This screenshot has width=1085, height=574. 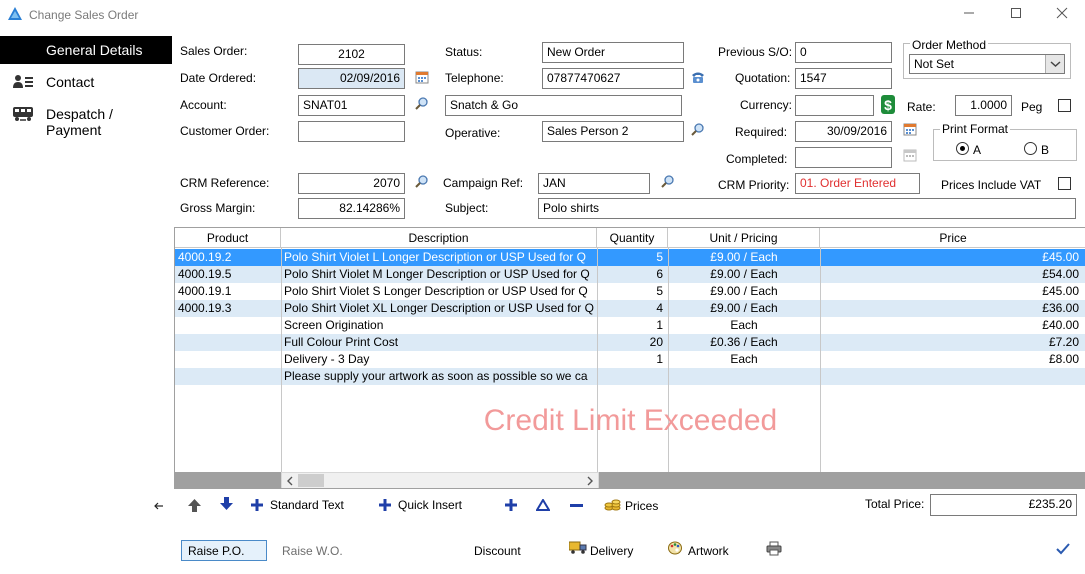 I want to click on quotation-field: 1547, so click(x=843, y=78).